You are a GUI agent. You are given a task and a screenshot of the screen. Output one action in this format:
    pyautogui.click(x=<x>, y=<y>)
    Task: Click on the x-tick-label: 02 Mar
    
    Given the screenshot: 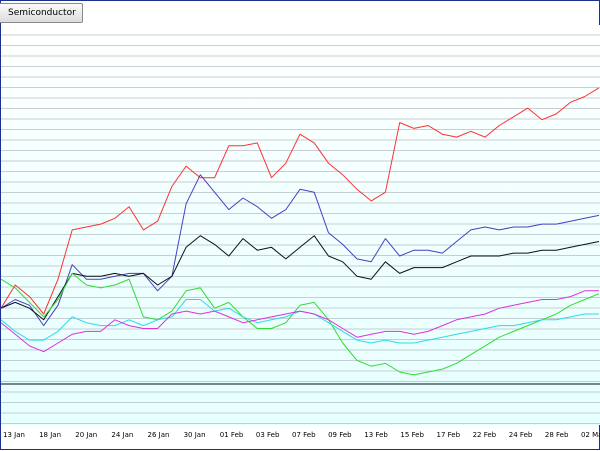 What is the action you would take?
    pyautogui.click(x=590, y=435)
    